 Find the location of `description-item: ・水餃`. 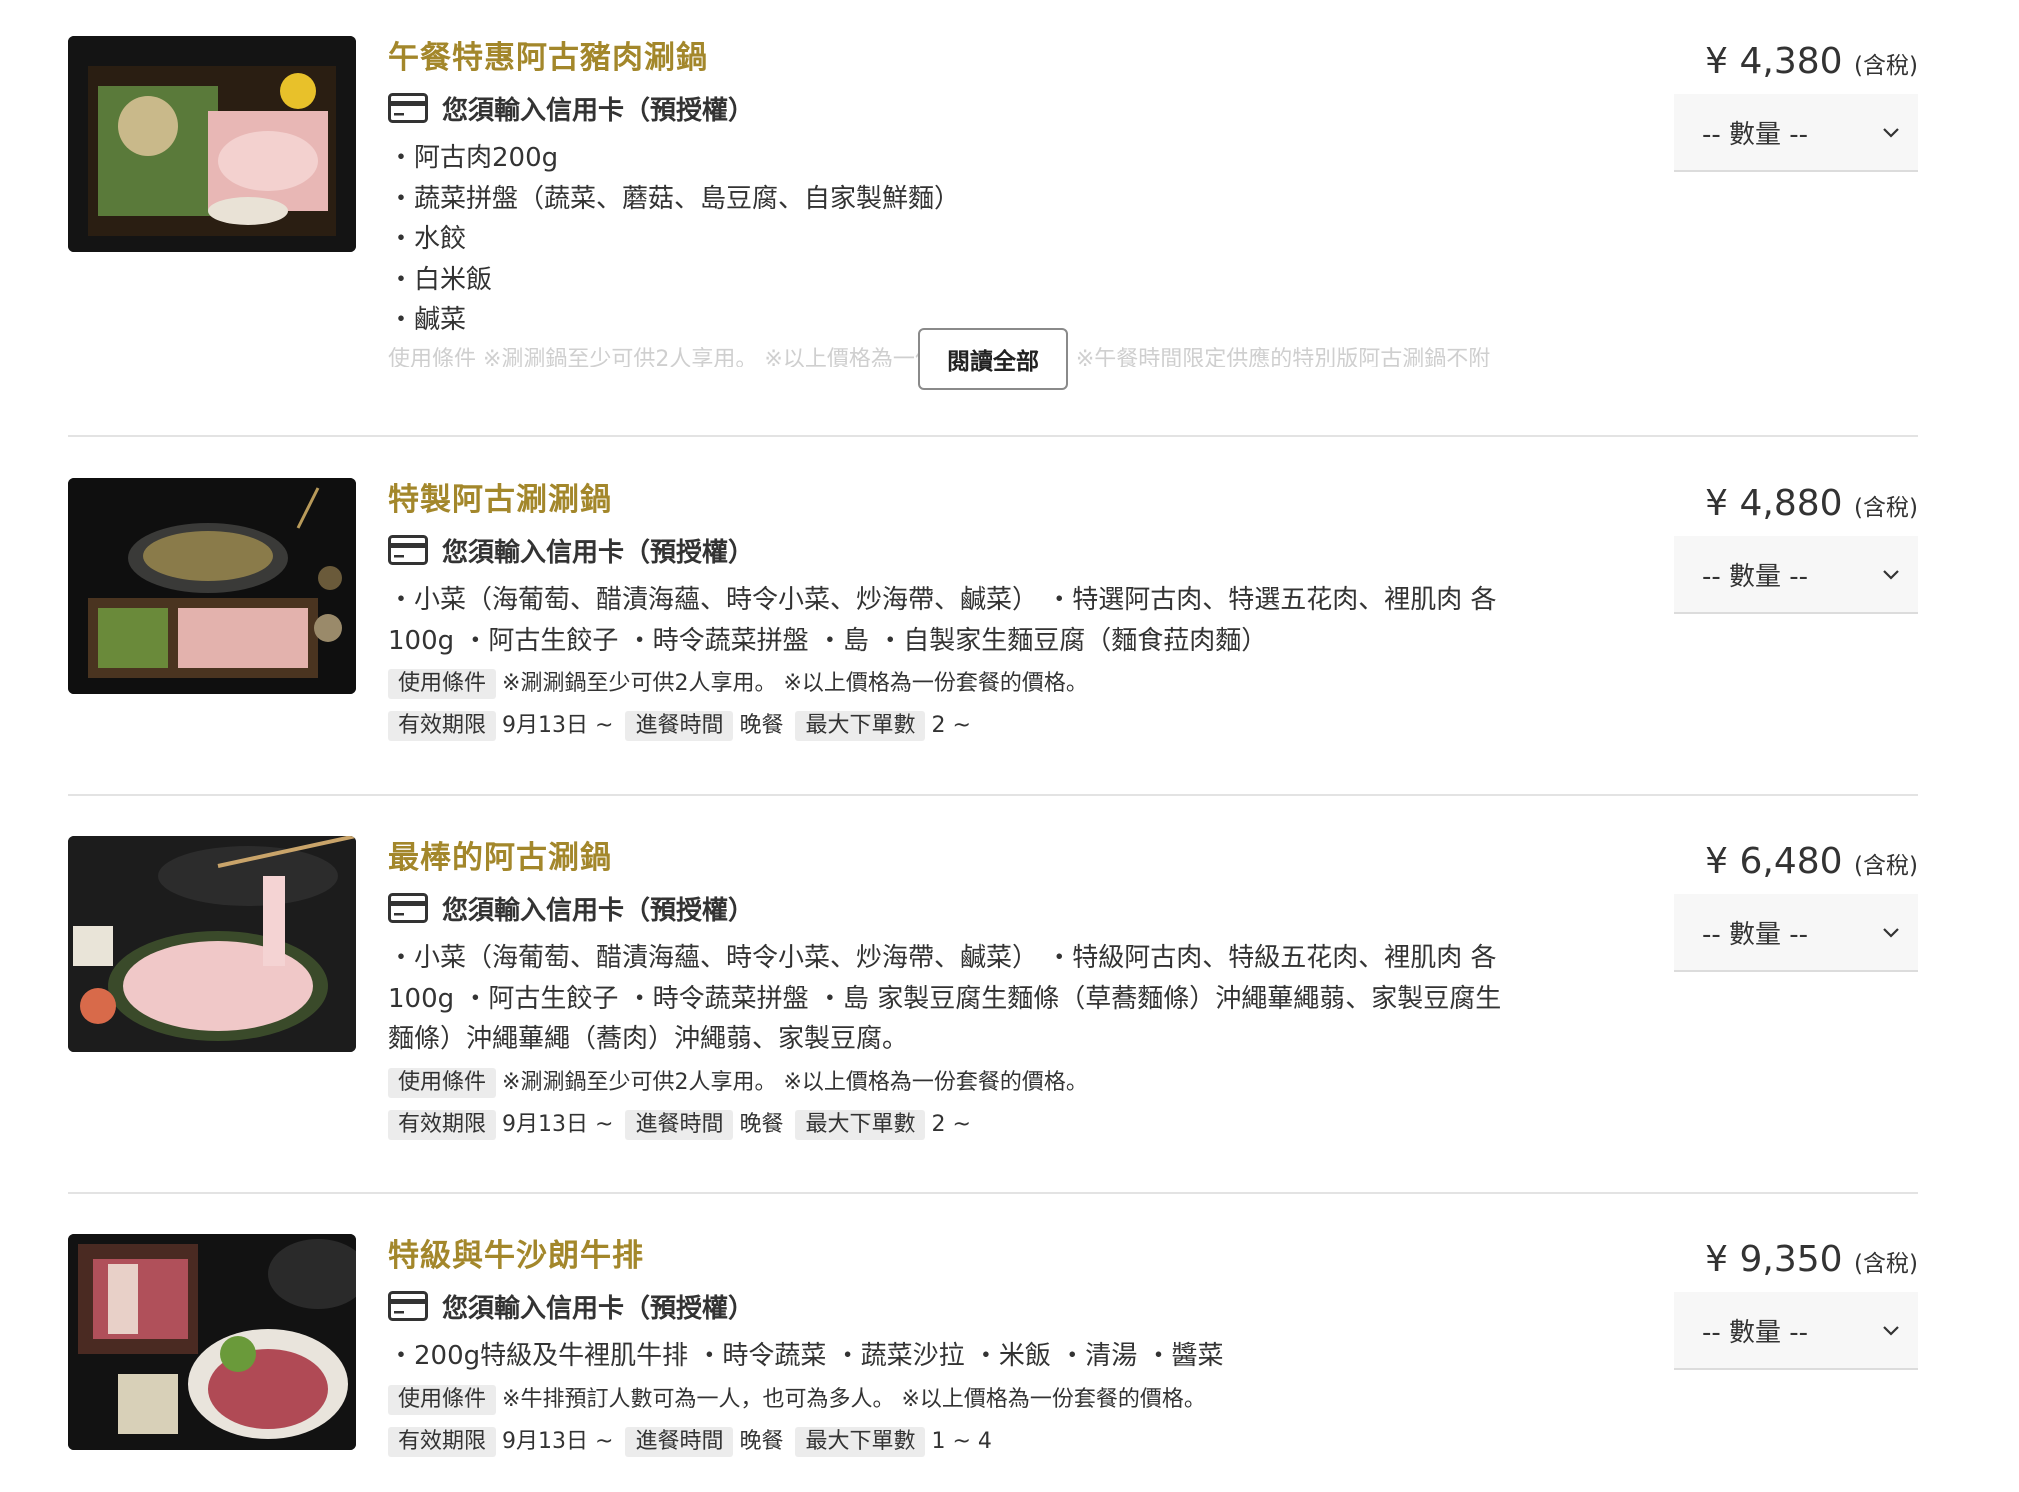

description-item: ・水餃 is located at coordinates (427, 239).